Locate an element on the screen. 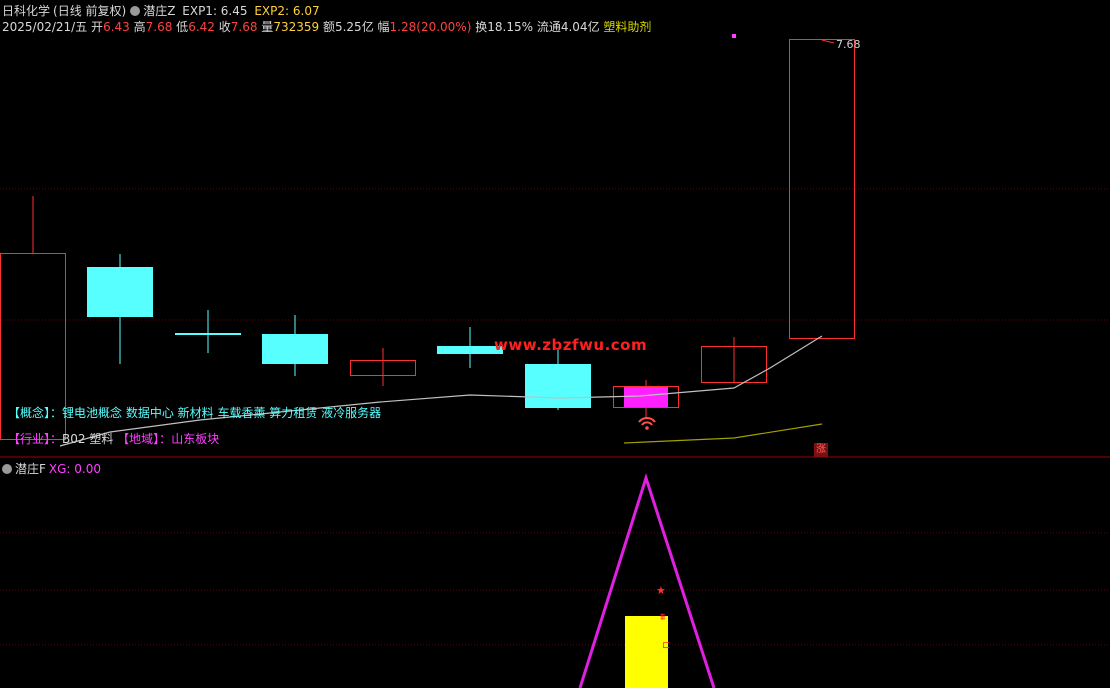 Image resolution: width=1110 pixels, height=688 pixels. lower-pane-header: 潜庄F XG: 0.00 is located at coordinates (51, 468).